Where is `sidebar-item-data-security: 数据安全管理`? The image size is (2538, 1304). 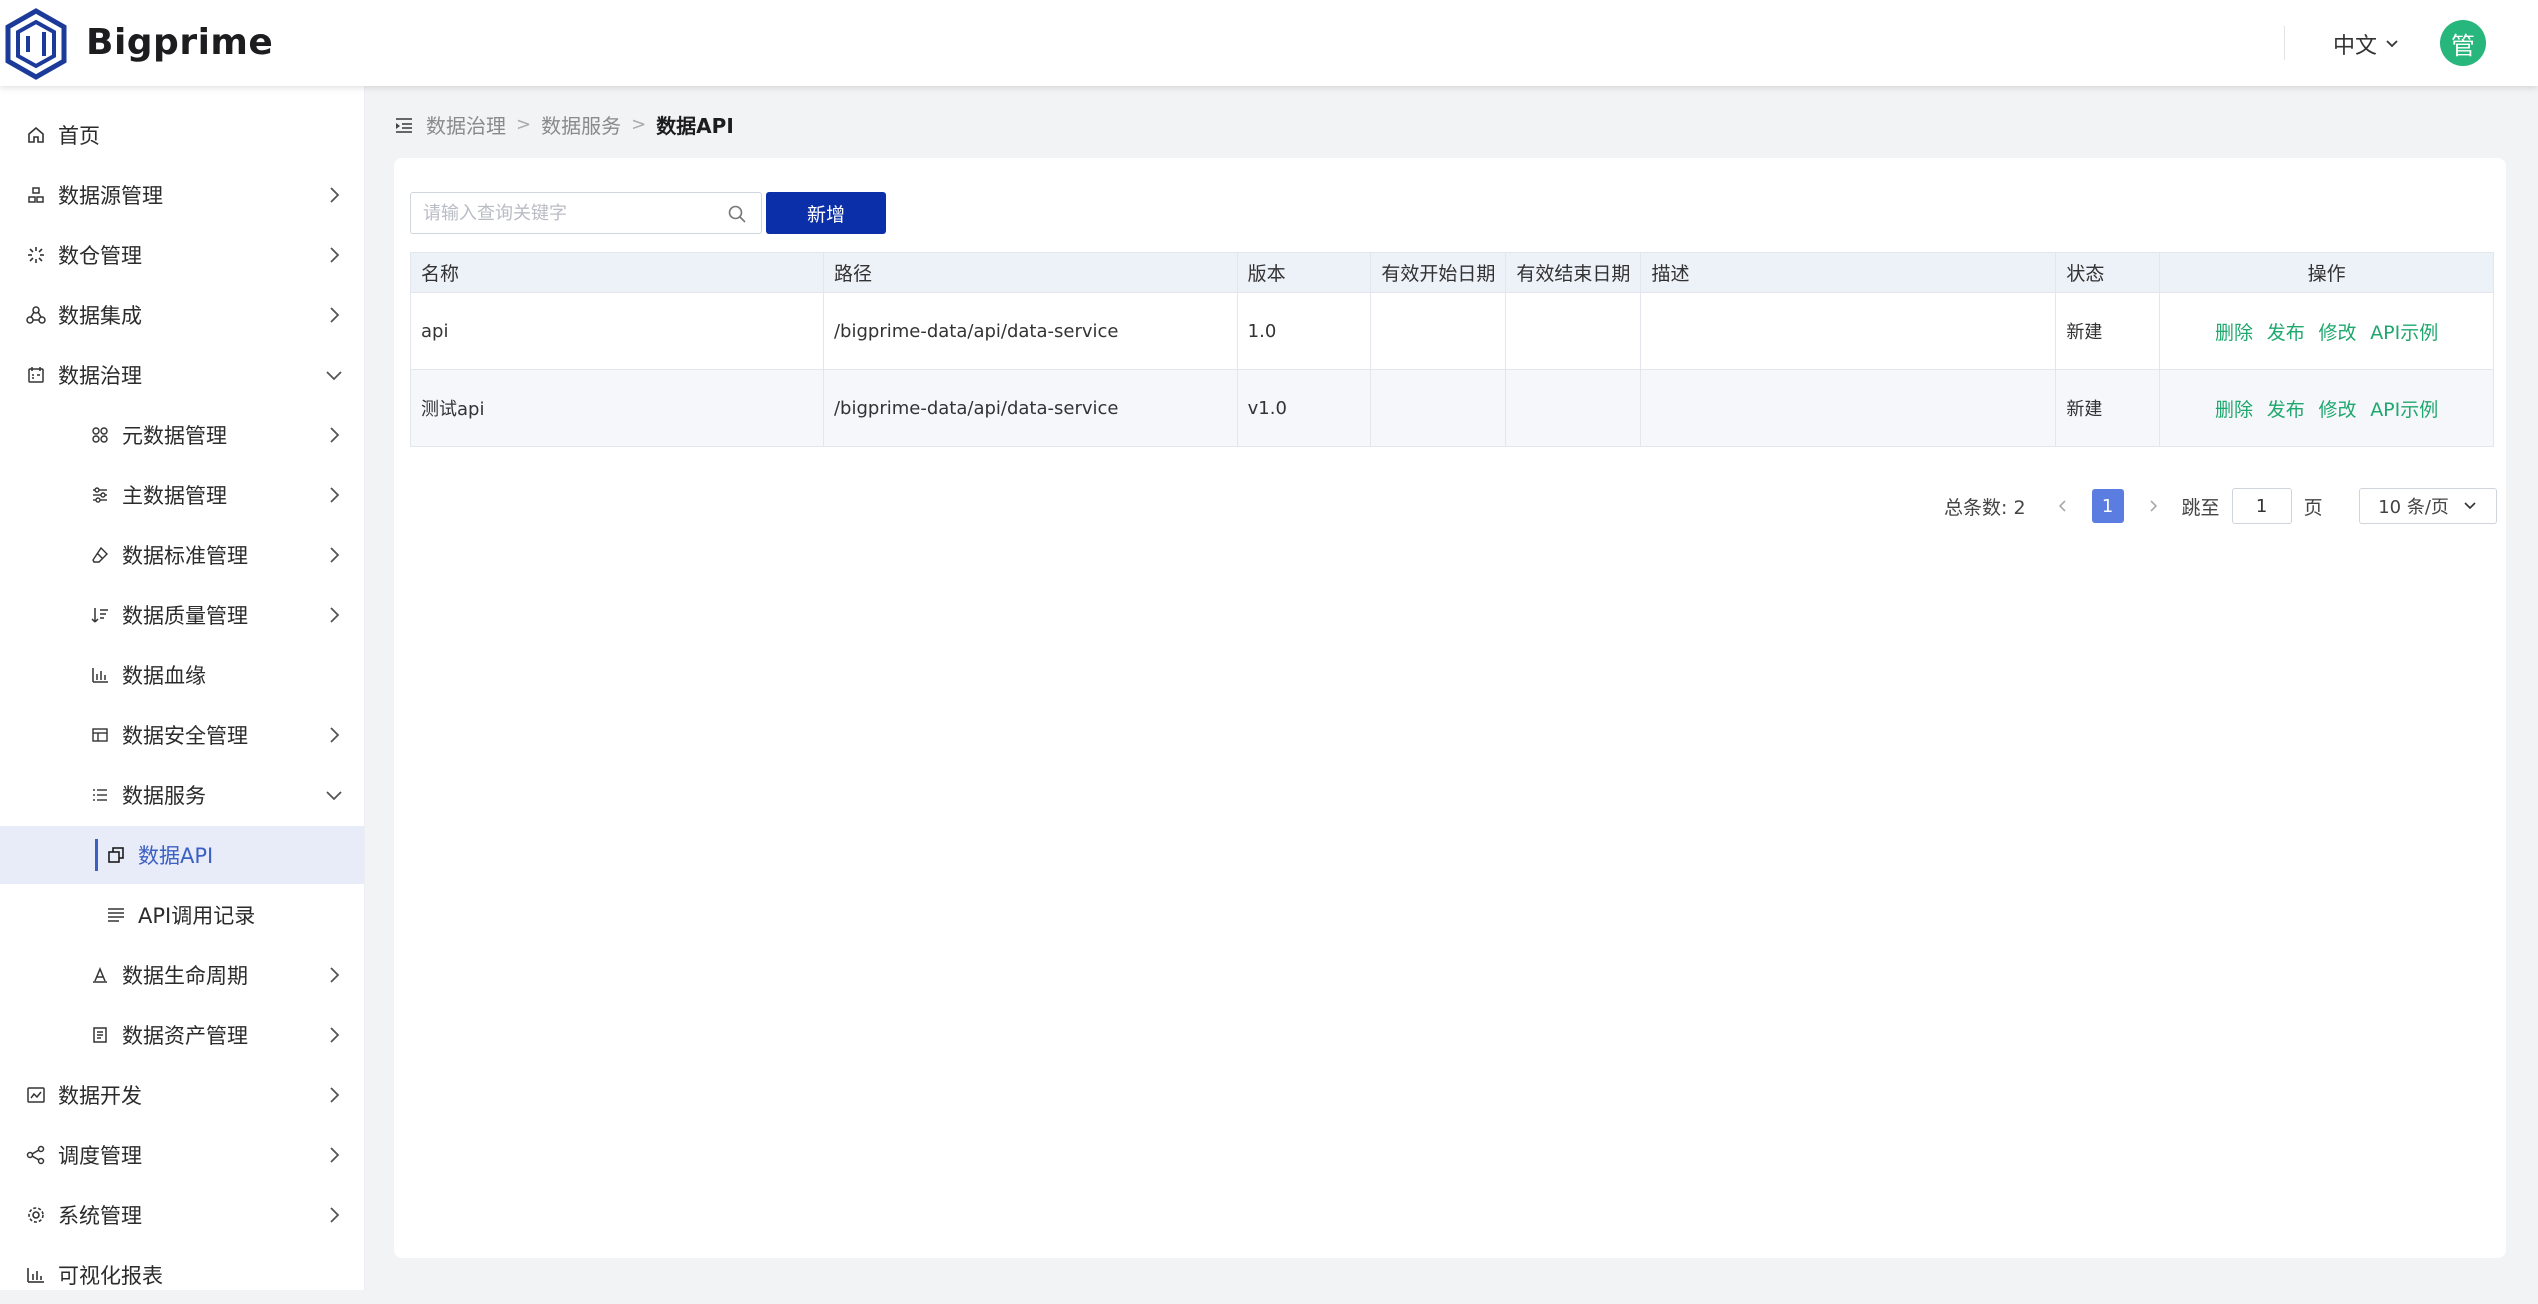
sidebar-item-data-security: 数据安全管理 is located at coordinates (182, 735).